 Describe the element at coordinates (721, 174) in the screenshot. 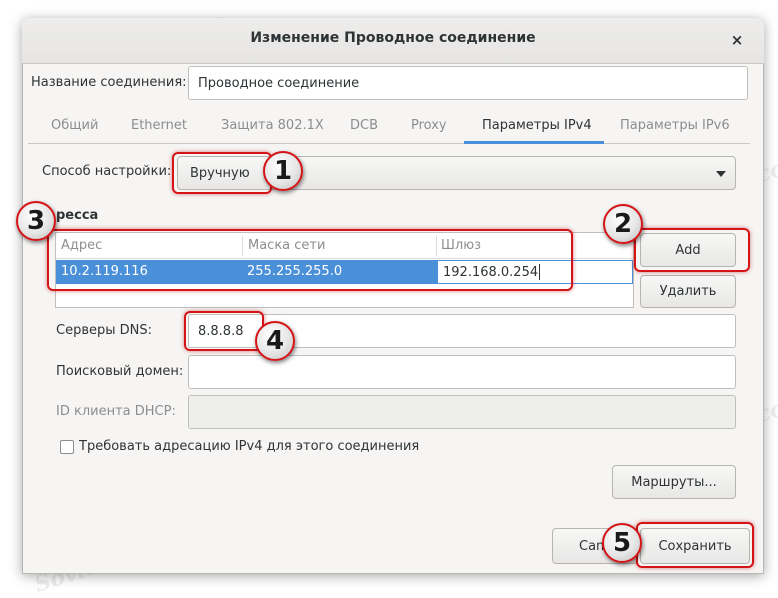

I see `chevron-down-icon` at that location.